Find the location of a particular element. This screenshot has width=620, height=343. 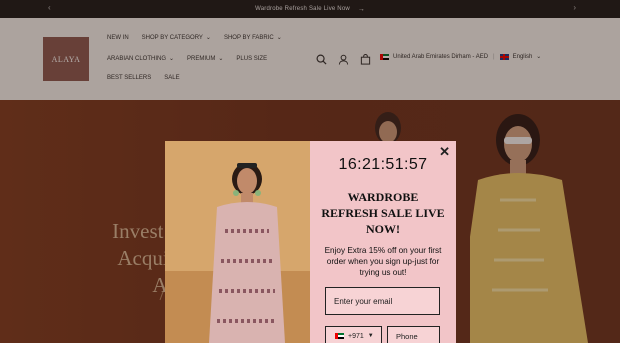

popup-headline: WARDROBE REFRESH SALE LIVE NOW! is located at coordinates (383, 213).